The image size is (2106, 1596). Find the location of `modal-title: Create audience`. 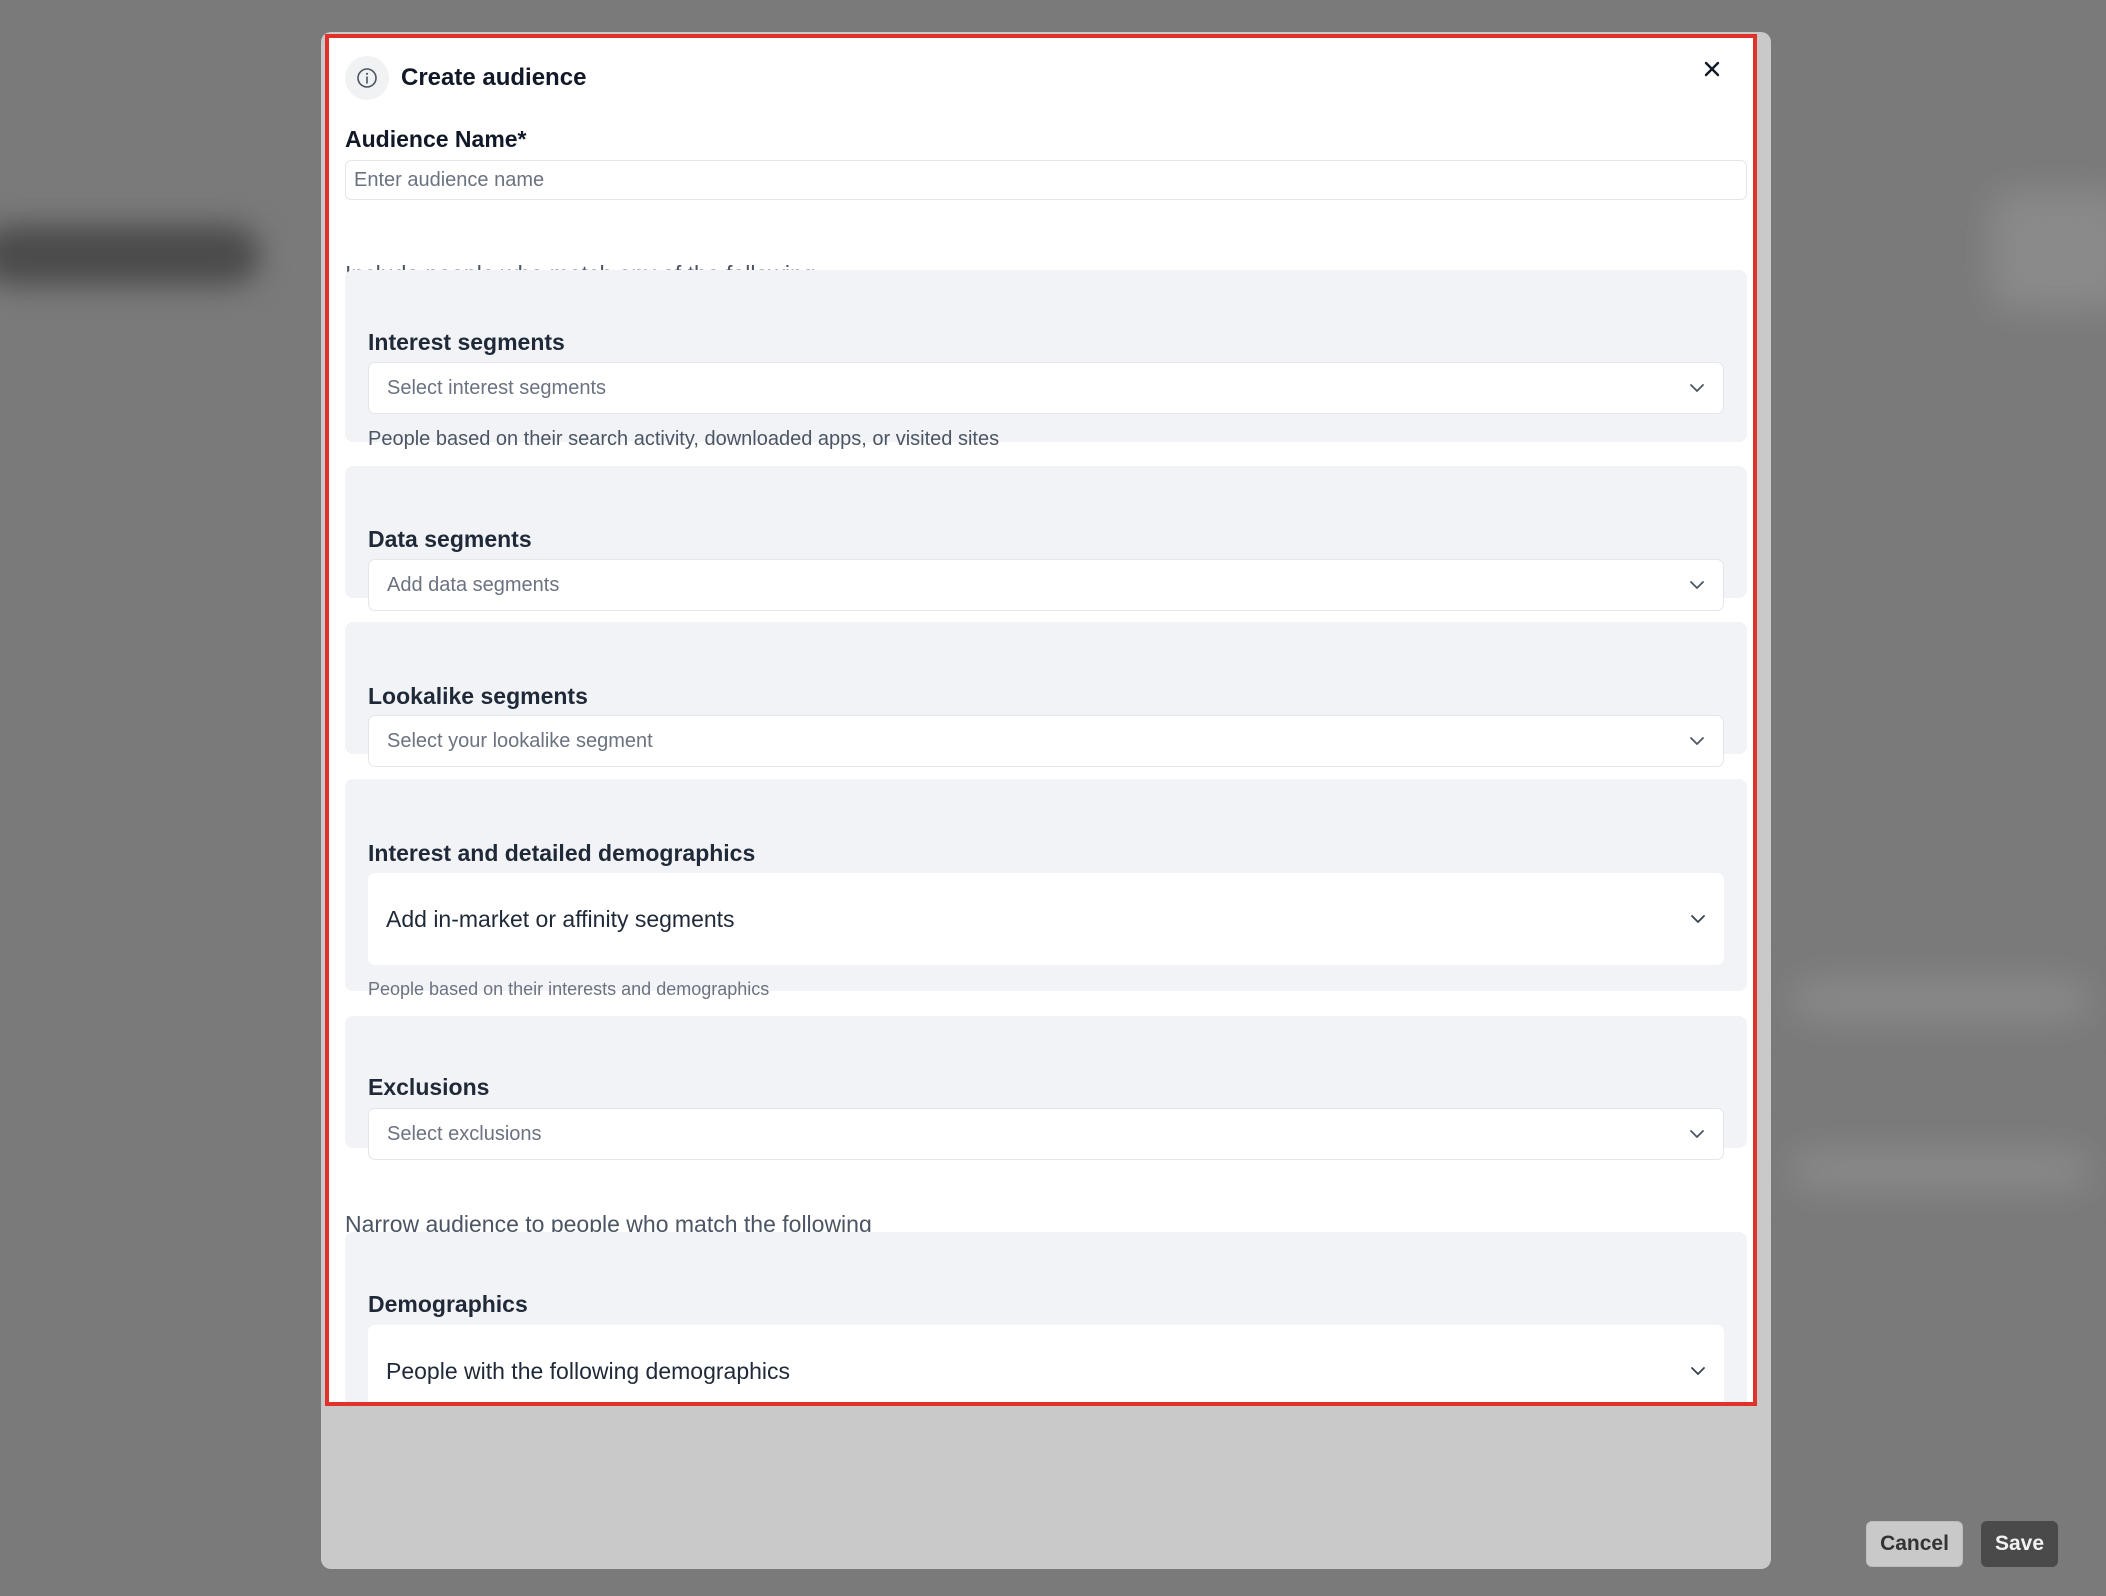

modal-title: Create audience is located at coordinates (494, 77).